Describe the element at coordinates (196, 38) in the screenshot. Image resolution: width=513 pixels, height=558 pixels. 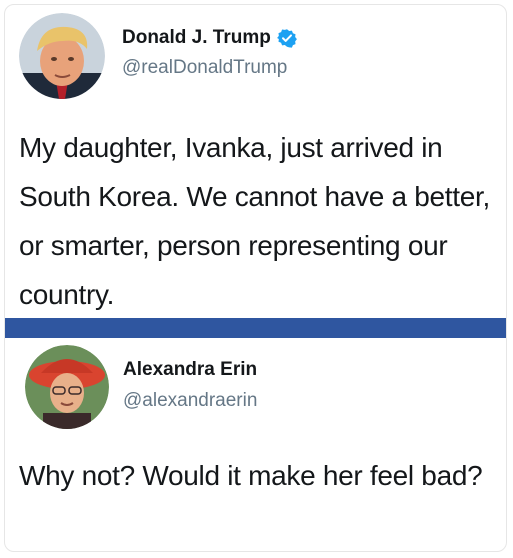
I see `display-name: Donald J. Trump` at that location.